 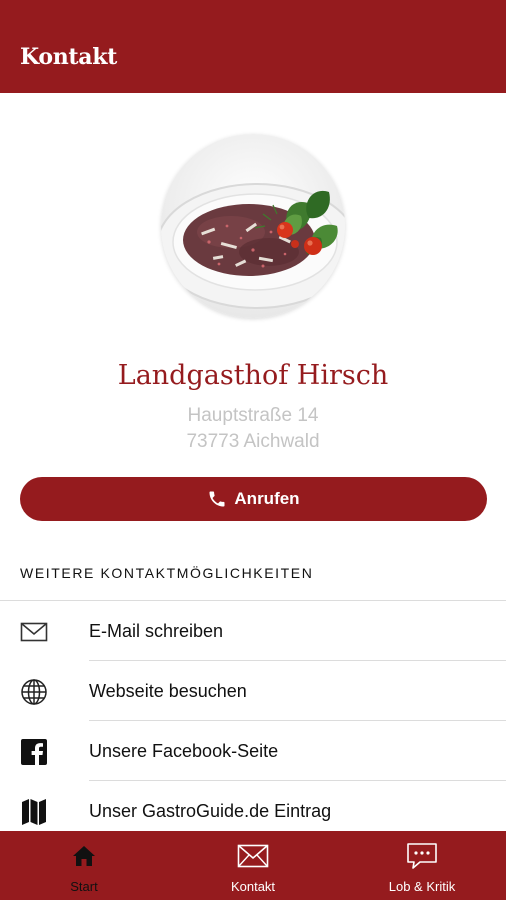 I want to click on address-street: Hauptstraße 14, so click(x=253, y=415).